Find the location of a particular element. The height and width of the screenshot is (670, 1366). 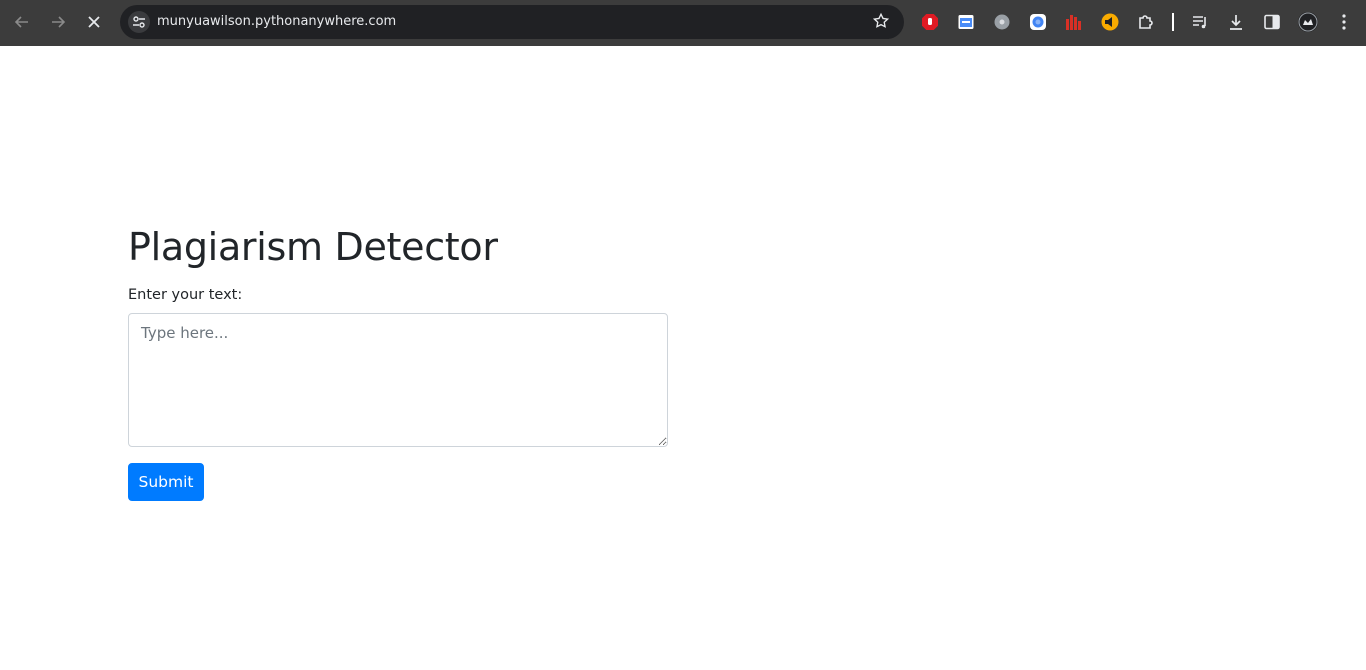

extensions-puzzle-icon is located at coordinates (1146, 22).